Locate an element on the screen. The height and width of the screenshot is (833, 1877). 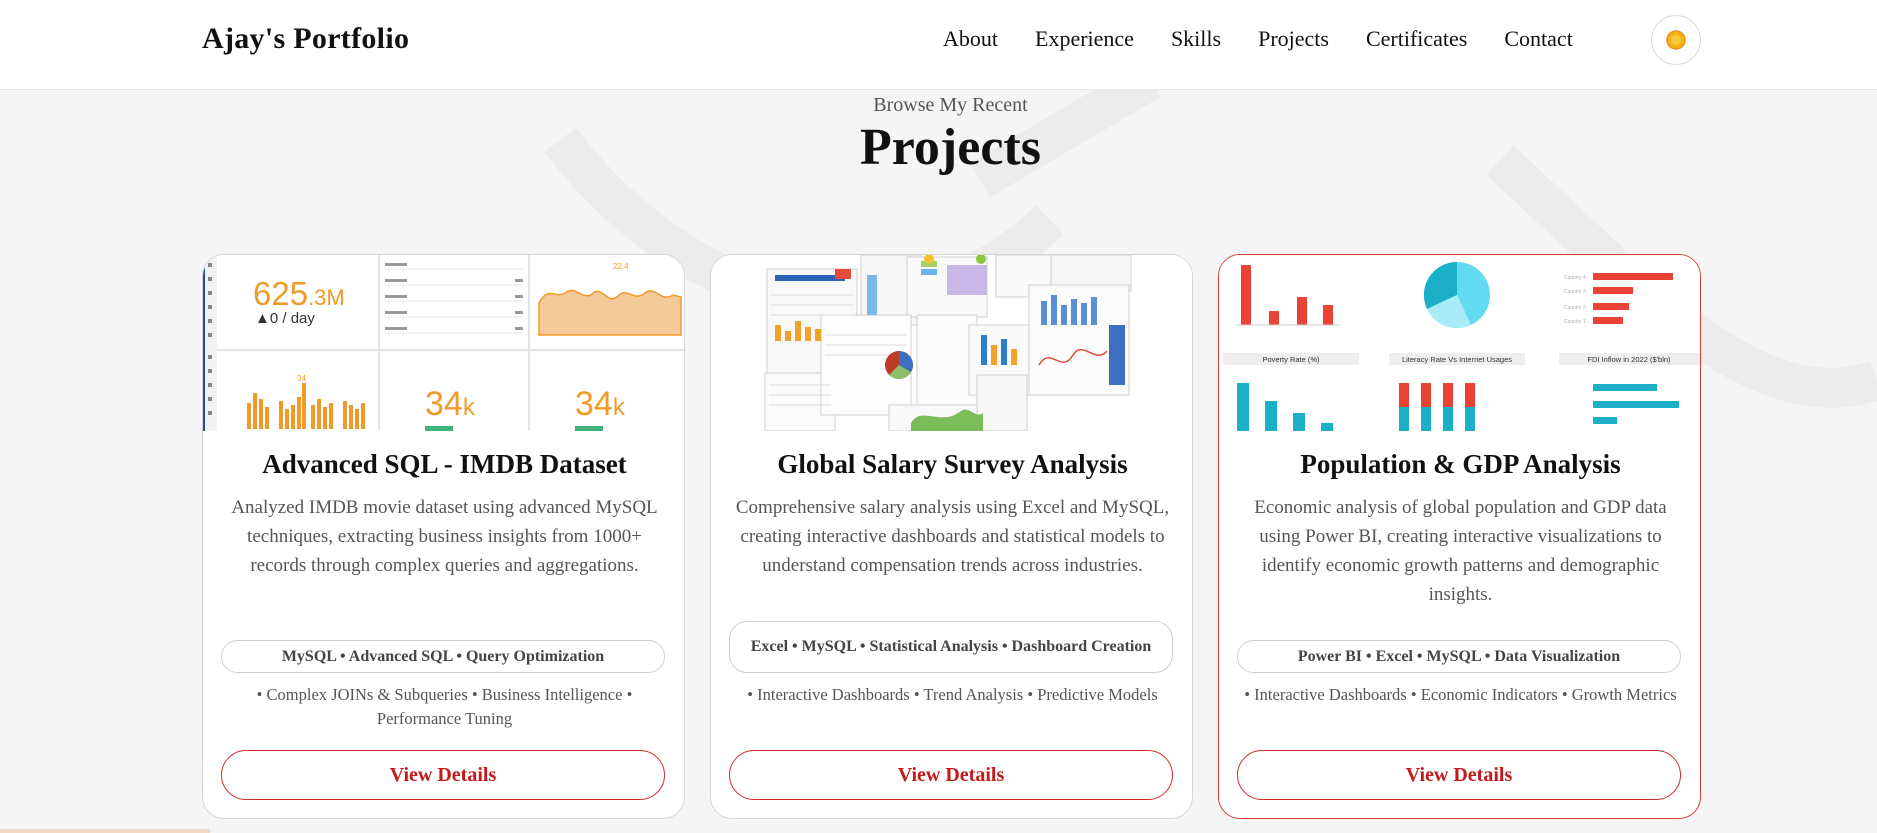
svg-text: Country 1 is located at coordinates (1575, 322).